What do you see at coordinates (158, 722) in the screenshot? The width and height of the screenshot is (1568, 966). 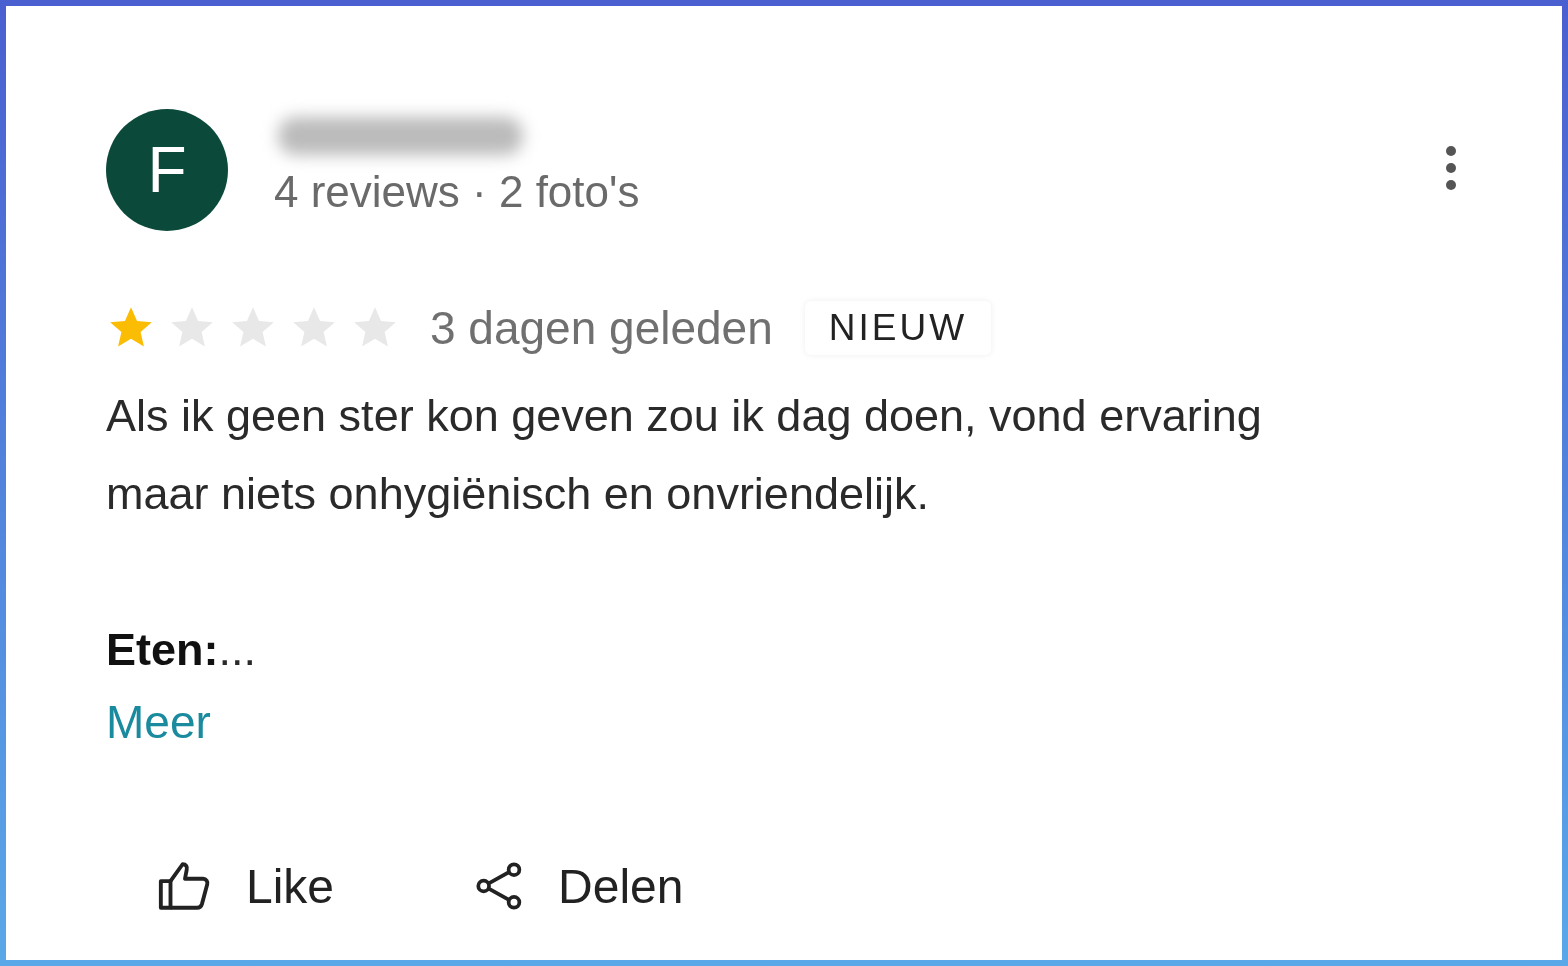 I see `more-link: Meer` at bounding box center [158, 722].